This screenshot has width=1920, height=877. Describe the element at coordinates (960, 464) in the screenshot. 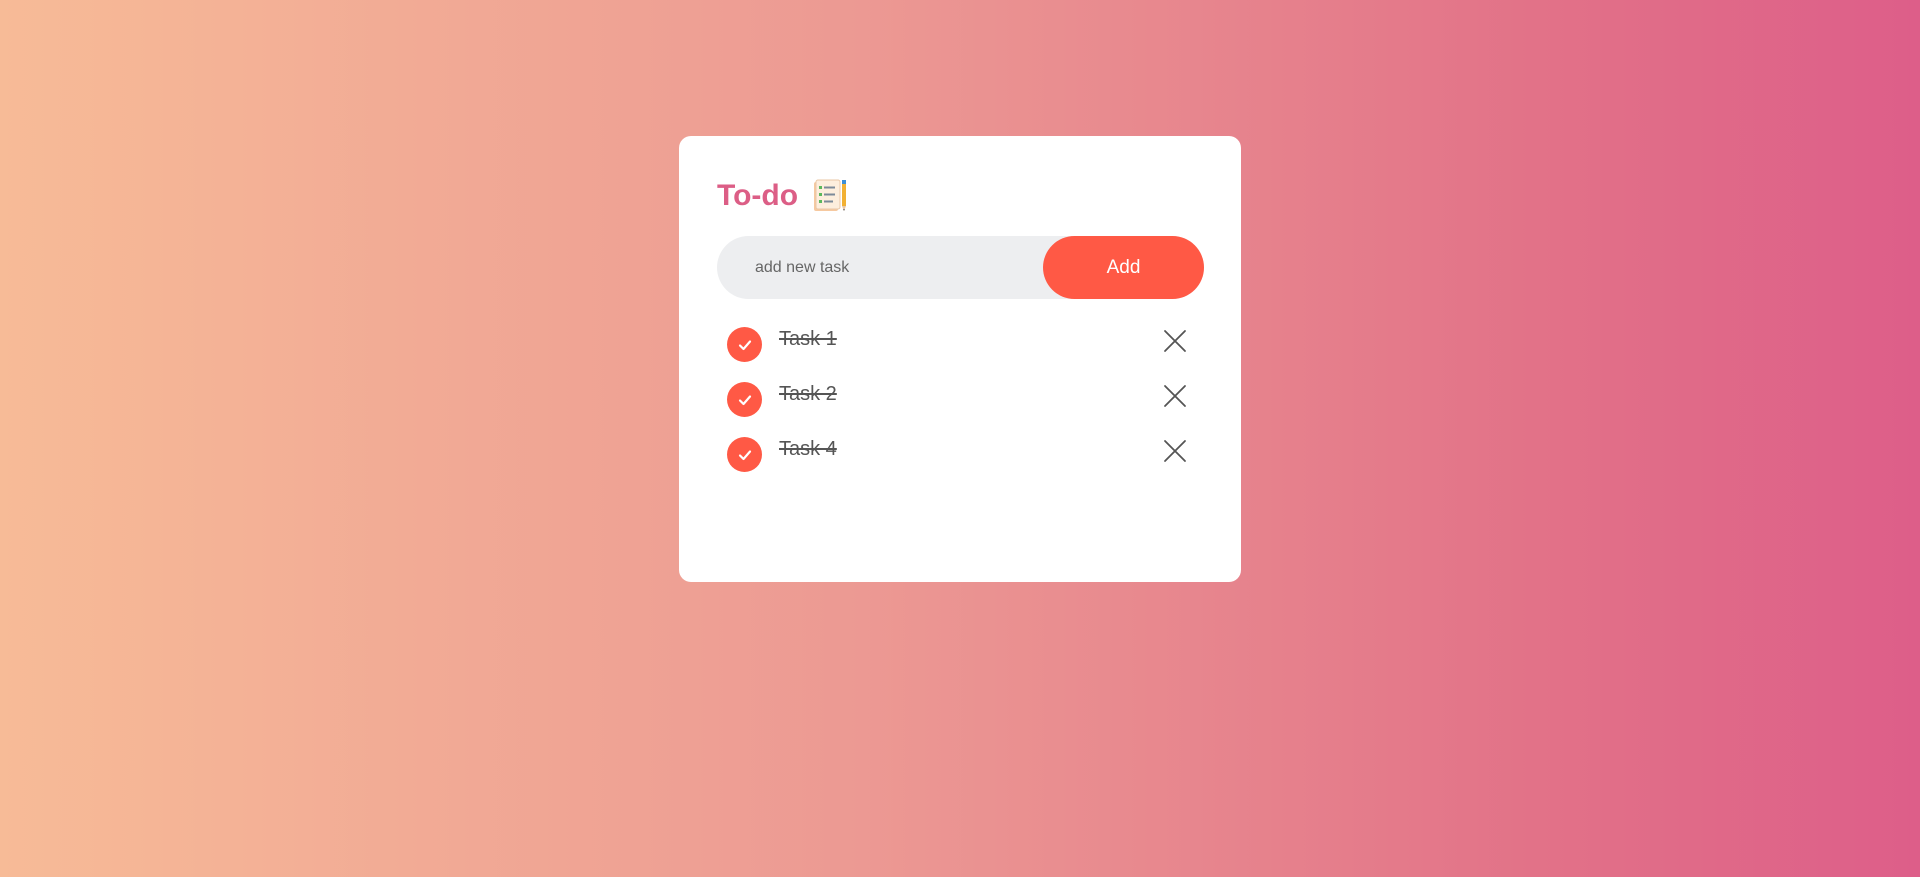

I see `task-item: Task 4` at that location.